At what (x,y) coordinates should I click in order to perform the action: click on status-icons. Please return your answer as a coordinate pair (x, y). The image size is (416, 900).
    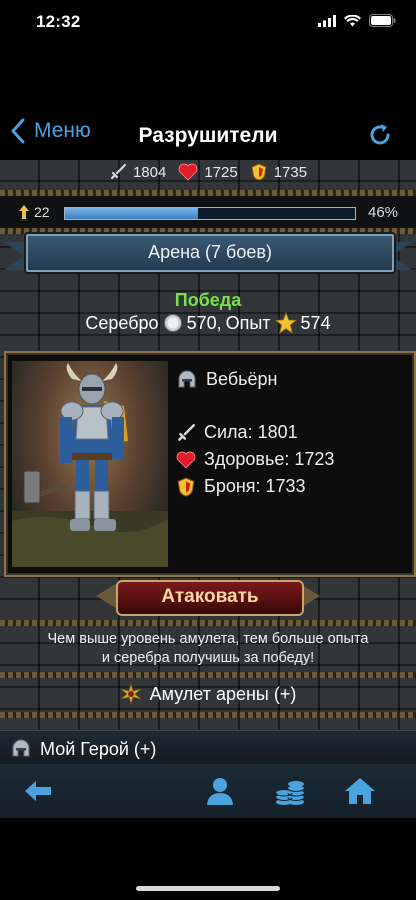
    Looking at the image, I should click on (357, 20).